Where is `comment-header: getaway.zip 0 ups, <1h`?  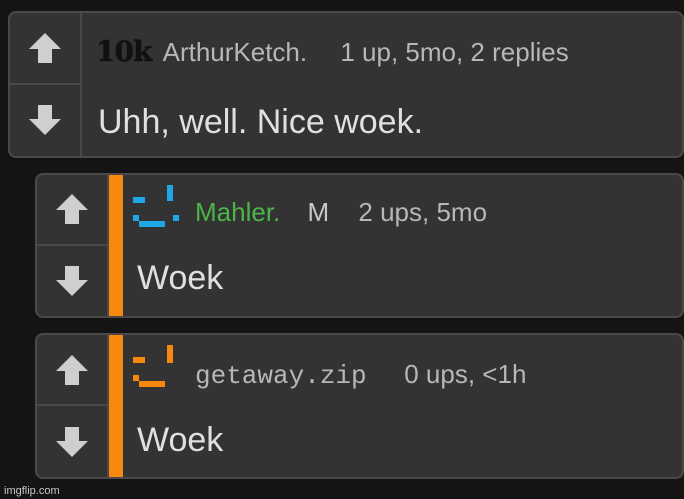 comment-header: getaway.zip 0 ups, <1h is located at coordinates (360, 375).